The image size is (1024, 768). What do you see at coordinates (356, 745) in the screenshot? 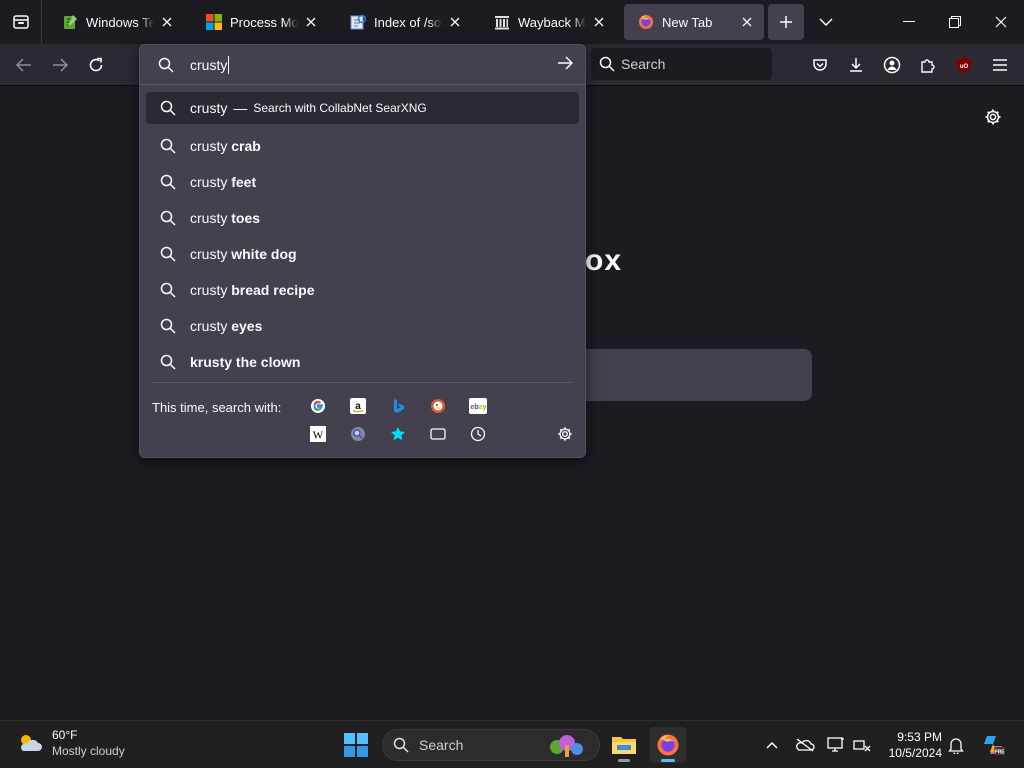
I see `start-button` at bounding box center [356, 745].